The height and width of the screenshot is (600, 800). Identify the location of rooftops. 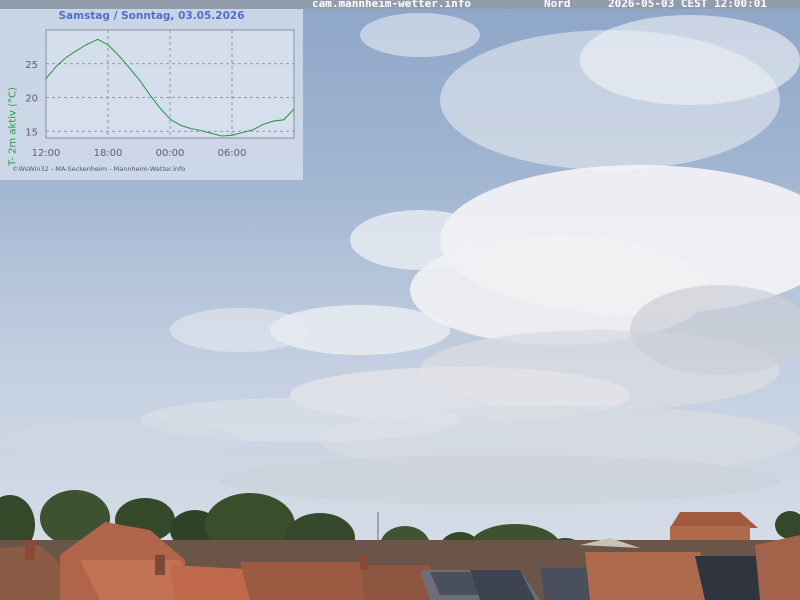
(400, 556).